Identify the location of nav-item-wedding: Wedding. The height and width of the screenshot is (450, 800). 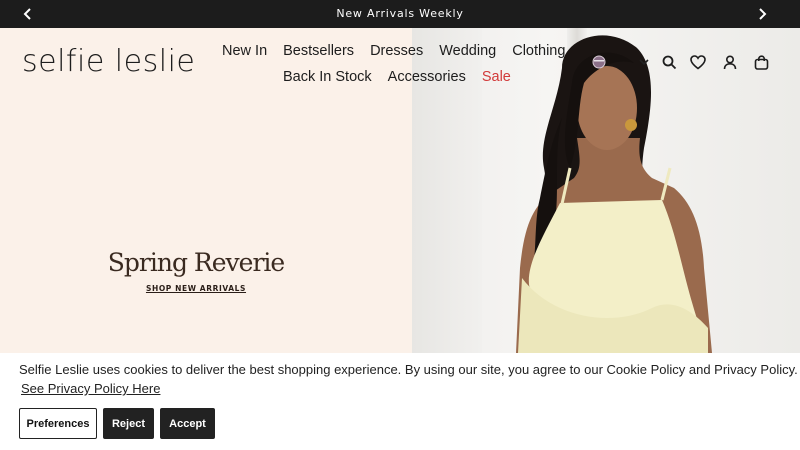
(467, 51).